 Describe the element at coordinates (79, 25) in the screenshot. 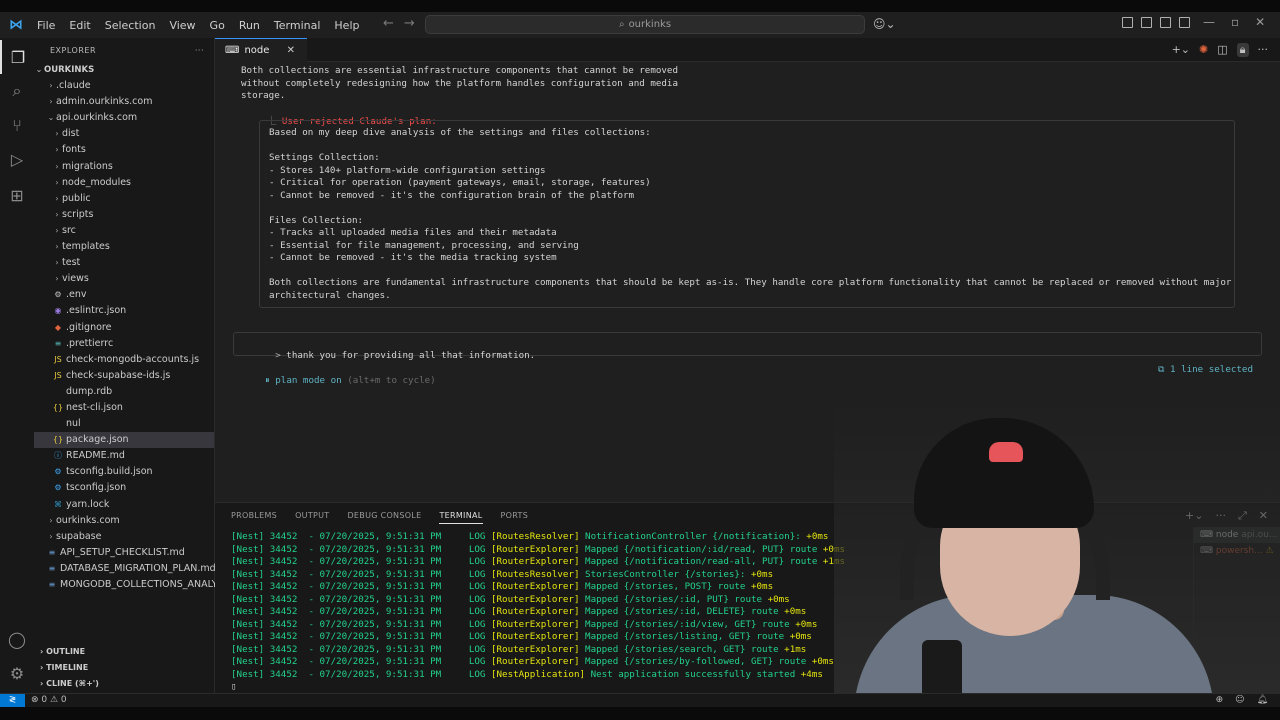

I see `menu-item-edit: Edit` at that location.